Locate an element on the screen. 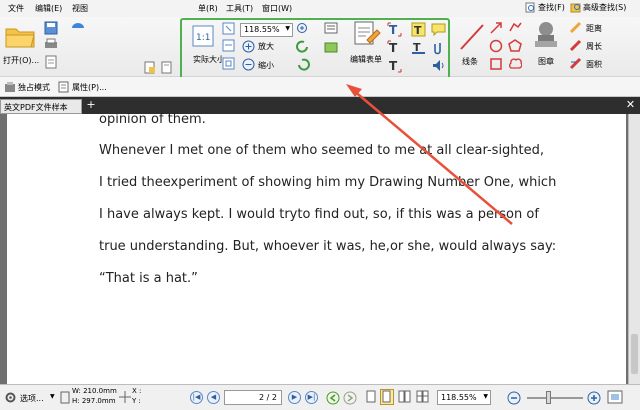 The height and width of the screenshot is (410, 640). rectangle-tool-icon is located at coordinates (496, 64).